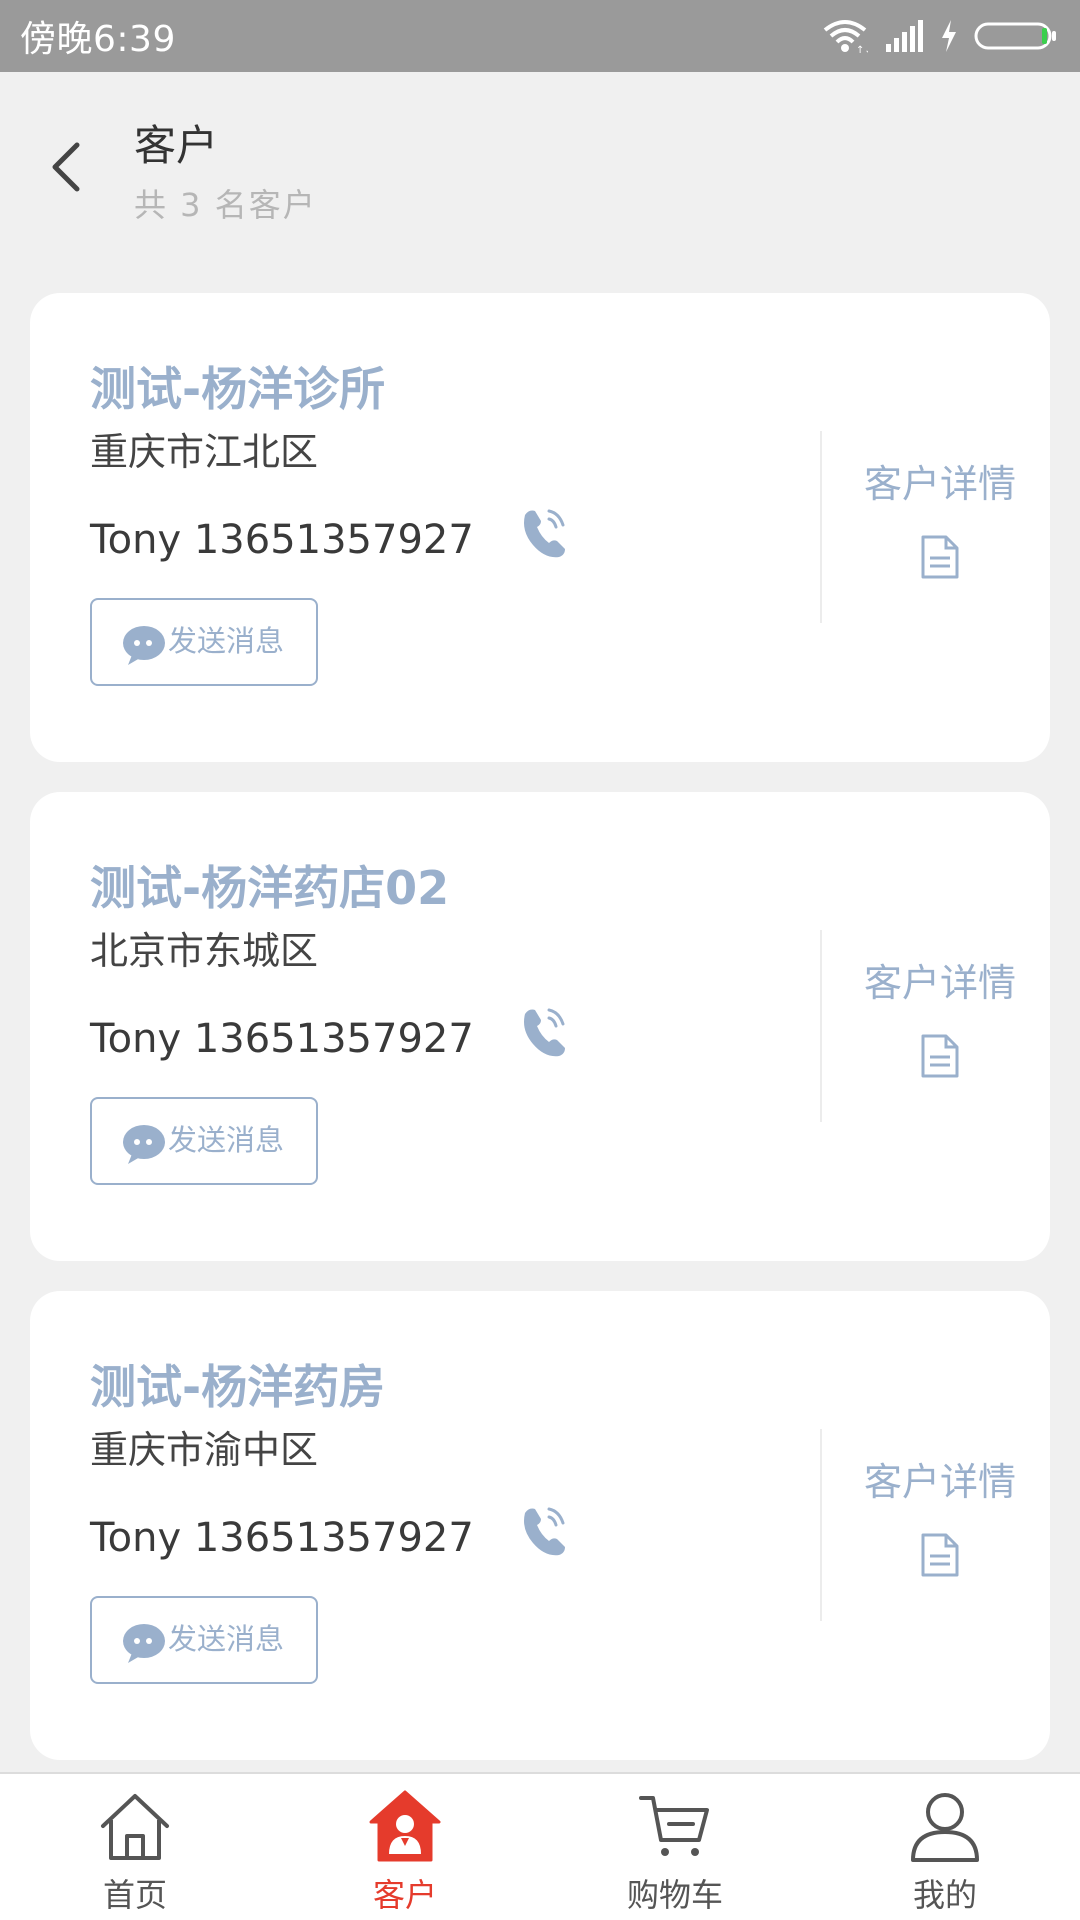  What do you see at coordinates (540, 157) in the screenshot?
I see `header: 客户 共 3 名客户` at bounding box center [540, 157].